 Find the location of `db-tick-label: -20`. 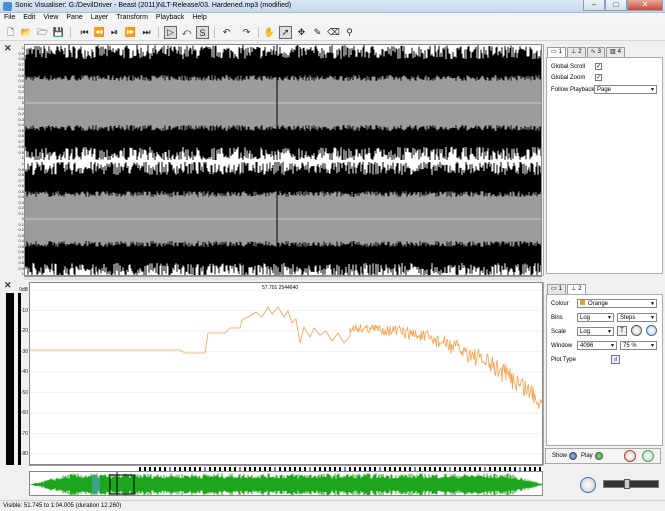

db-tick-label: -20 is located at coordinates (24, 331).